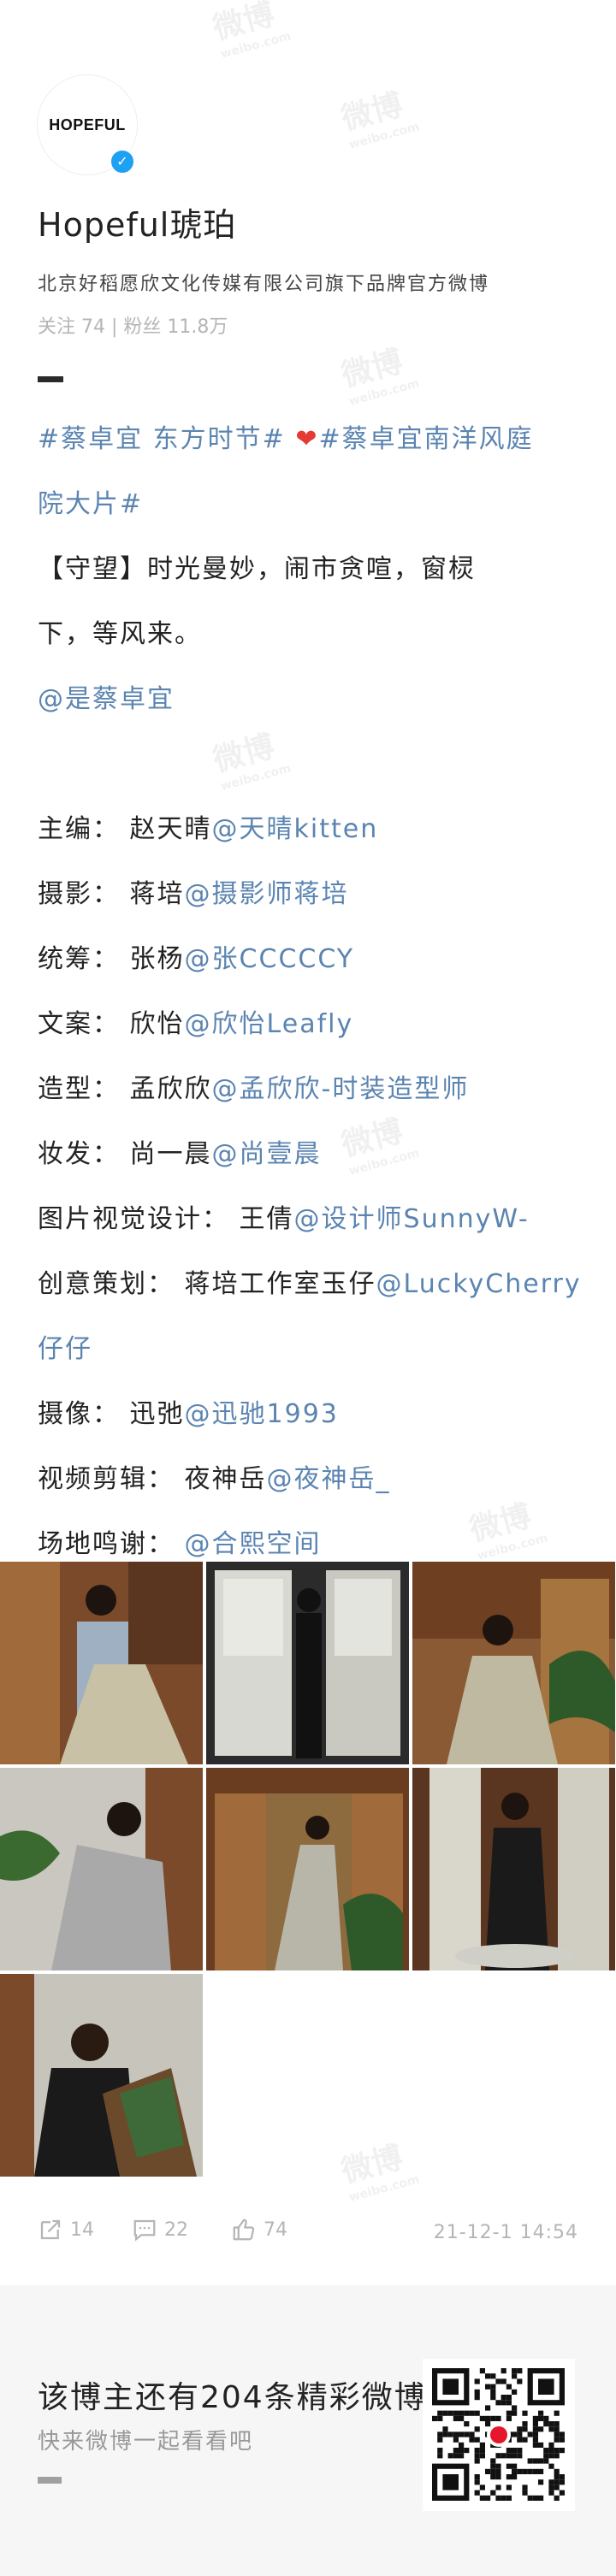  I want to click on mention-link: @孟欣欣-时装造型师, so click(341, 1089).